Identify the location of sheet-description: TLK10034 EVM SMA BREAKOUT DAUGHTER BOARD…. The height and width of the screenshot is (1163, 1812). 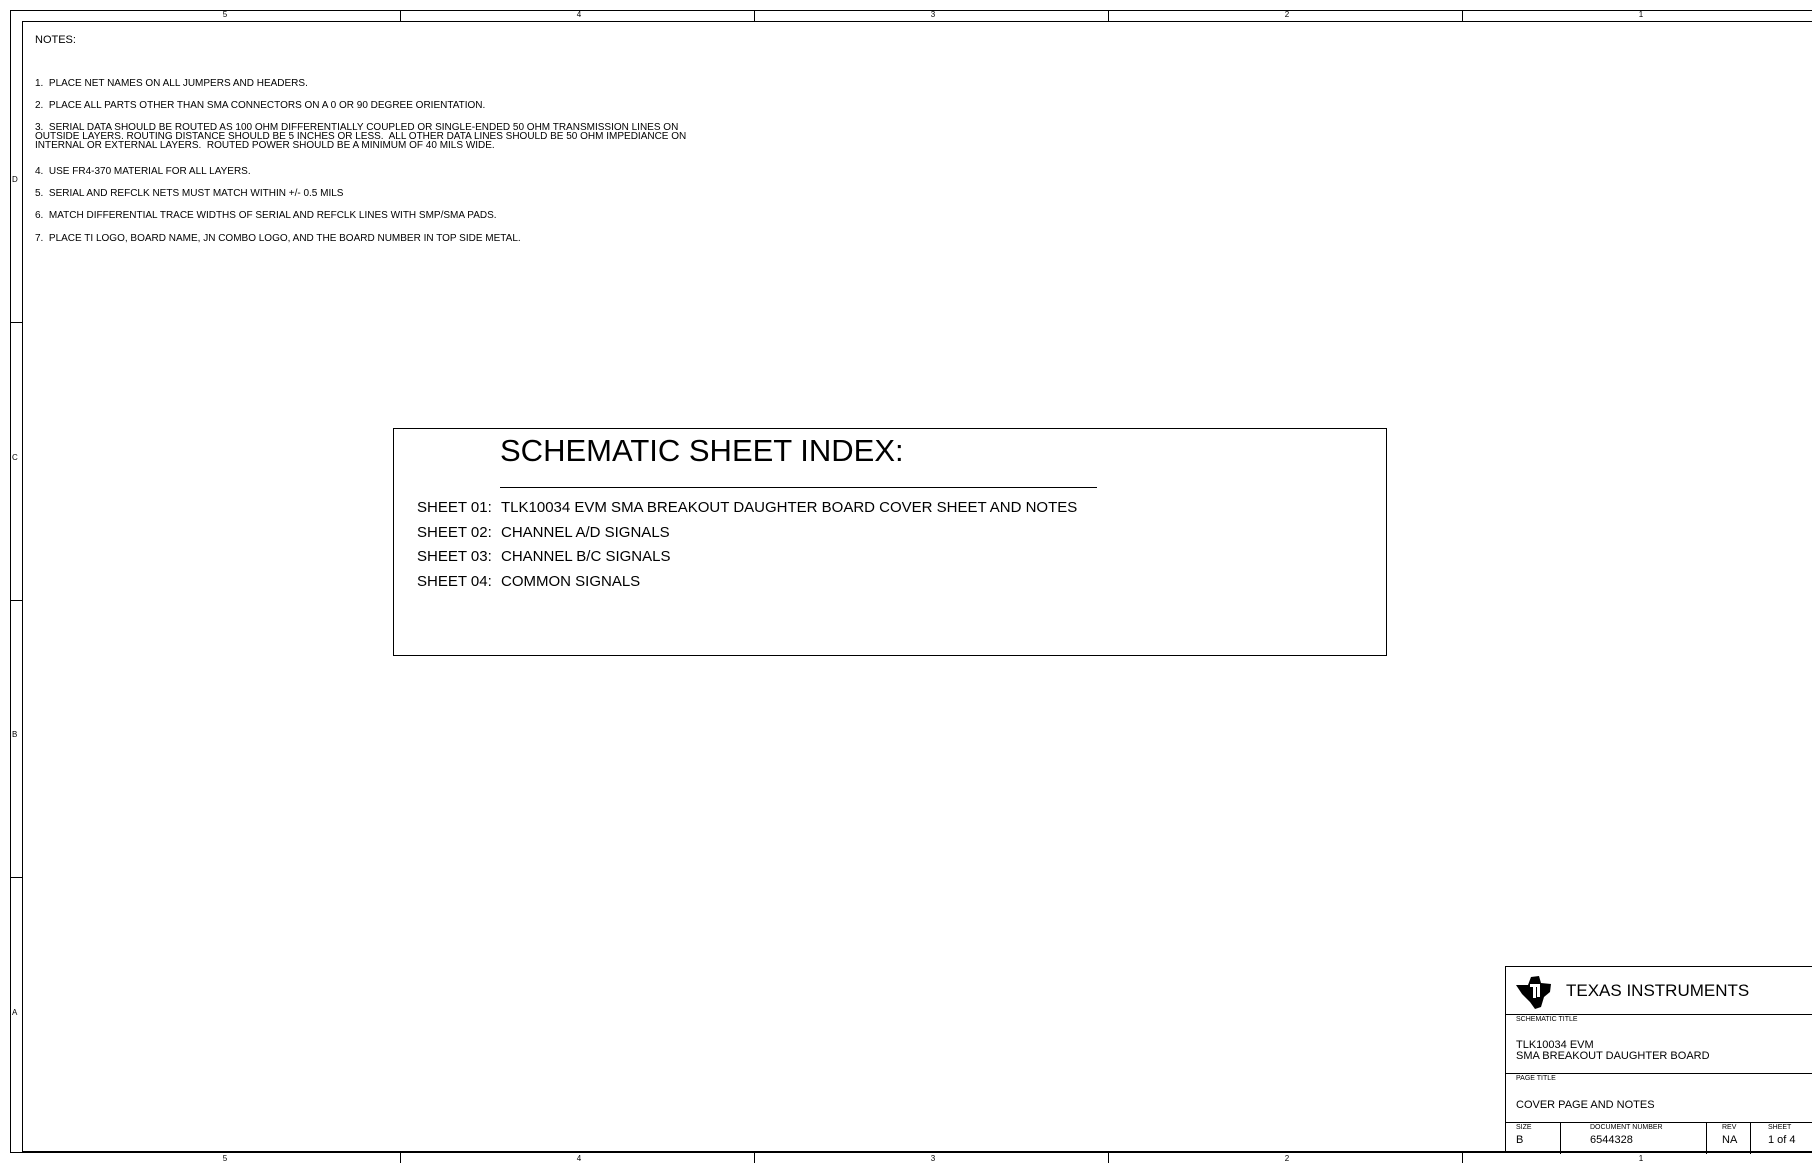
(789, 507).